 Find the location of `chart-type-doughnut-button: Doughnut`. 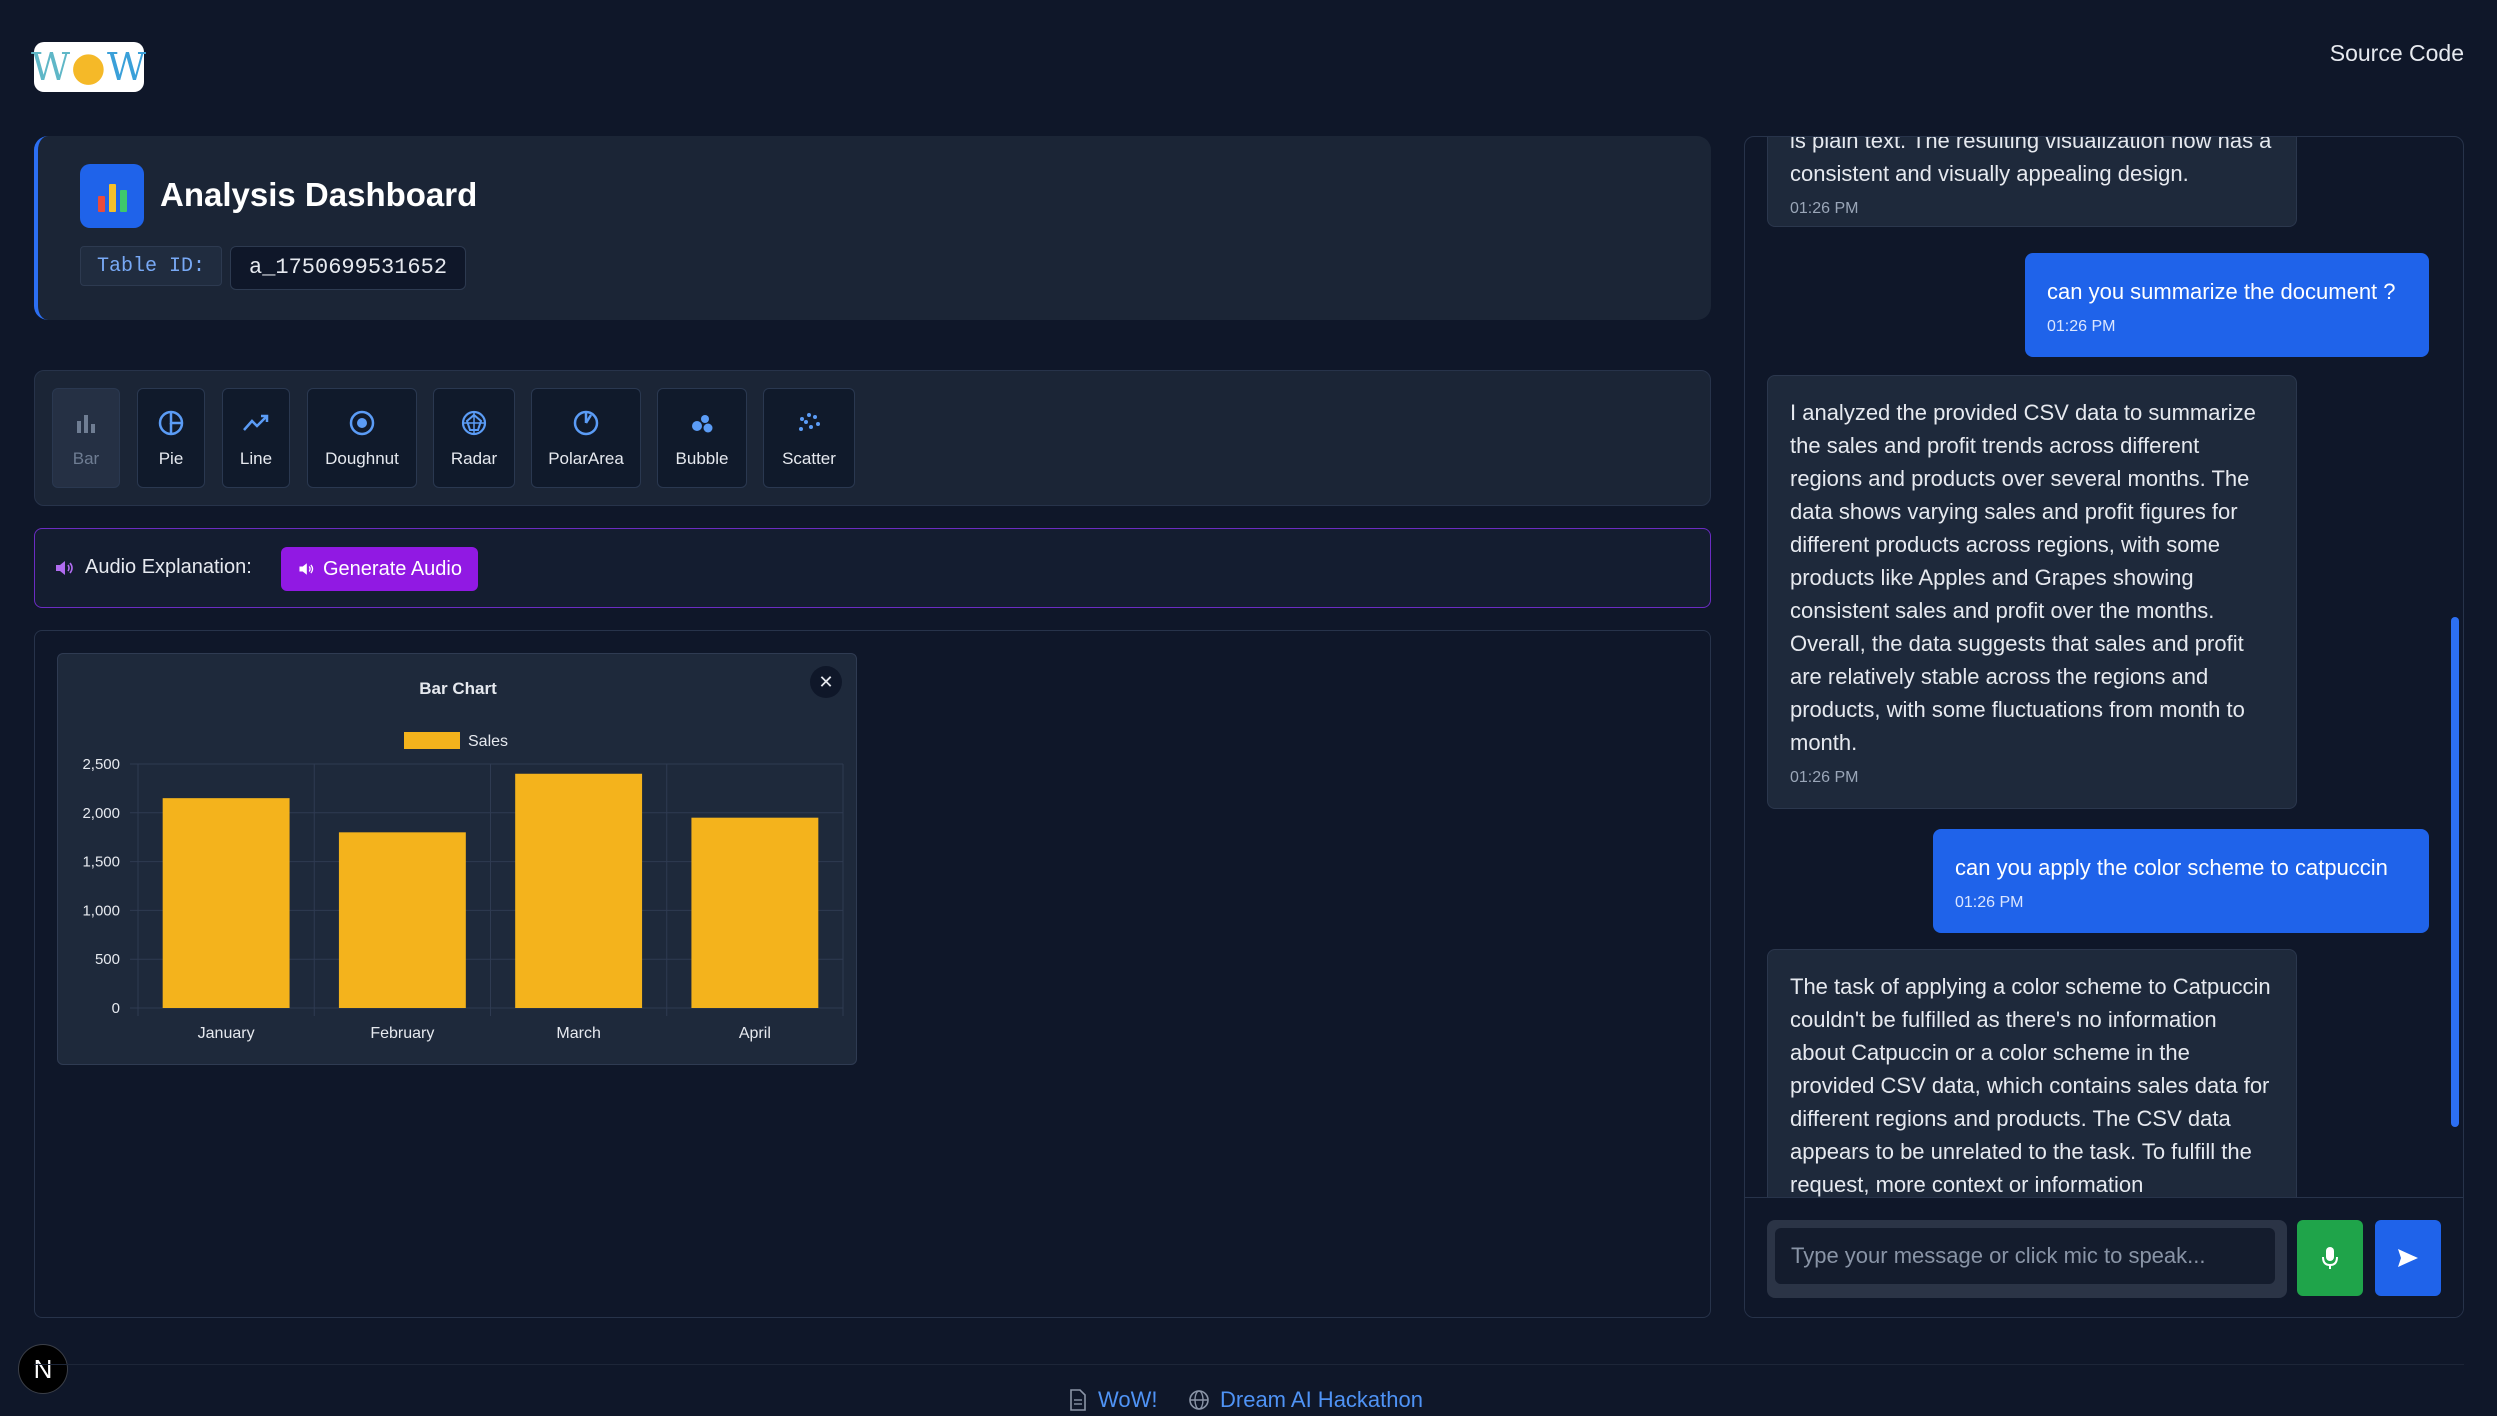

chart-type-doughnut-button: Doughnut is located at coordinates (362, 438).